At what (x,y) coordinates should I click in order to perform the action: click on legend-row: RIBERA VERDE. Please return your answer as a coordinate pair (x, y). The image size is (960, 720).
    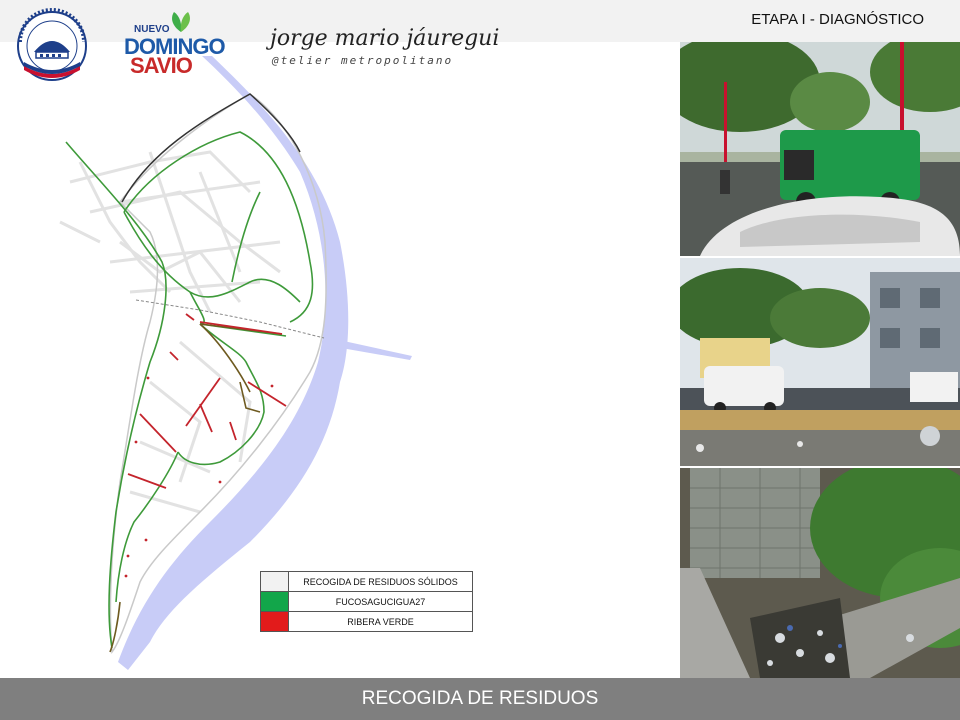
    Looking at the image, I should click on (366, 621).